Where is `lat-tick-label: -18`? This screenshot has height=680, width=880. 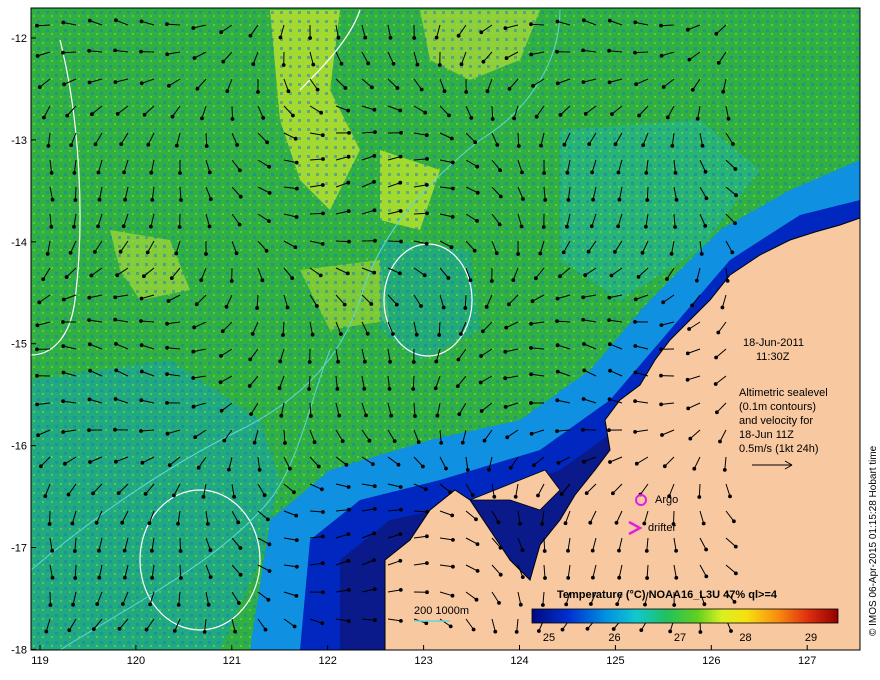 lat-tick-label: -18 is located at coordinates (19, 650).